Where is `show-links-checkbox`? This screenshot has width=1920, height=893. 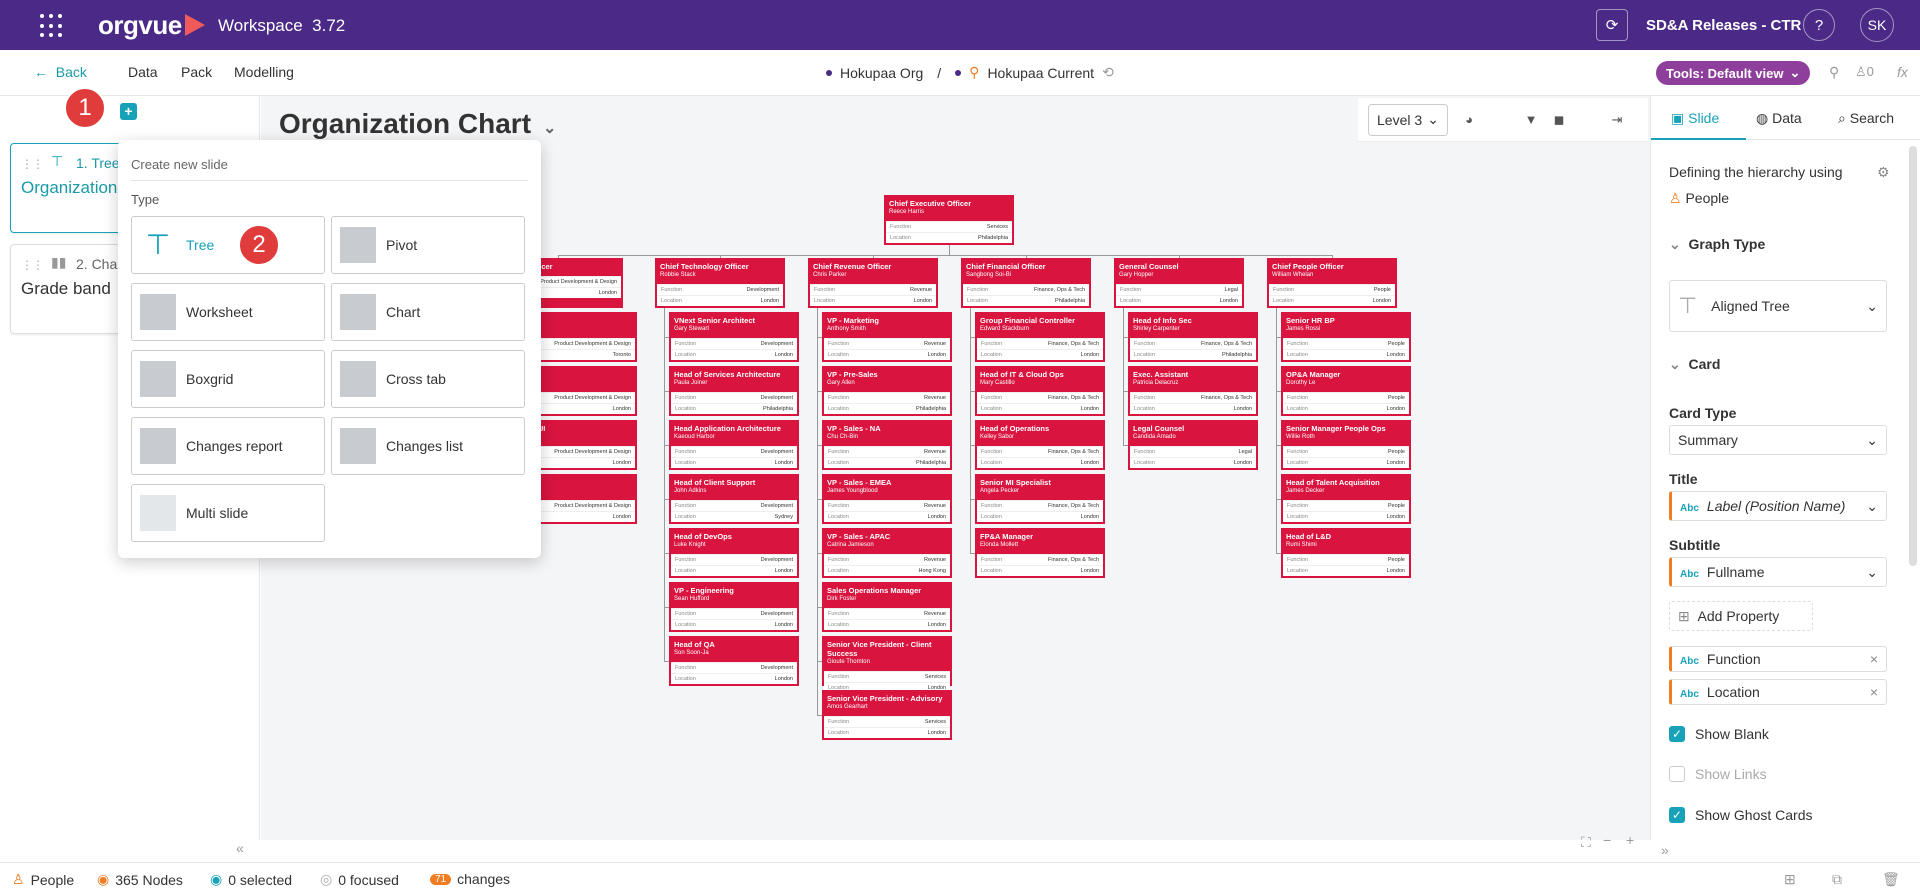
show-links-checkbox is located at coordinates (1677, 774).